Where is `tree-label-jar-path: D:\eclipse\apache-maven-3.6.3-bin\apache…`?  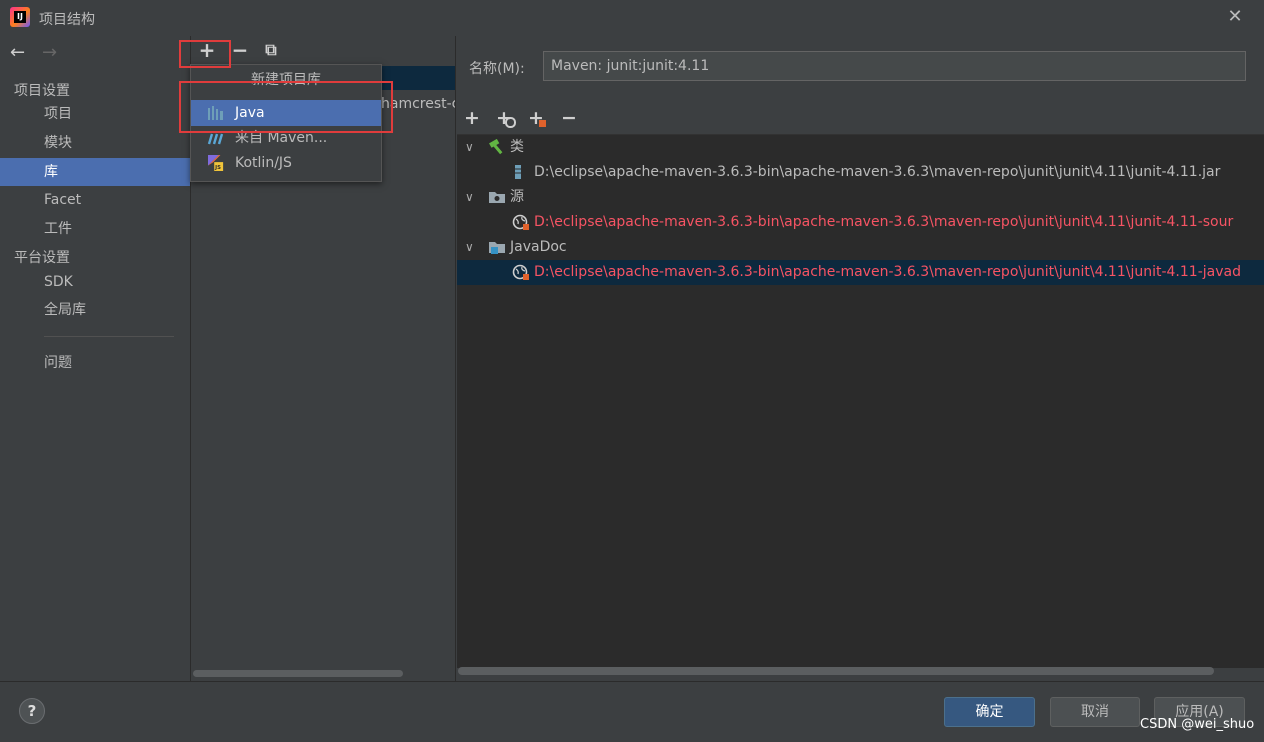
tree-label-jar-path: D:\eclipse\apache-maven-3.6.3-bin\apache… is located at coordinates (877, 172).